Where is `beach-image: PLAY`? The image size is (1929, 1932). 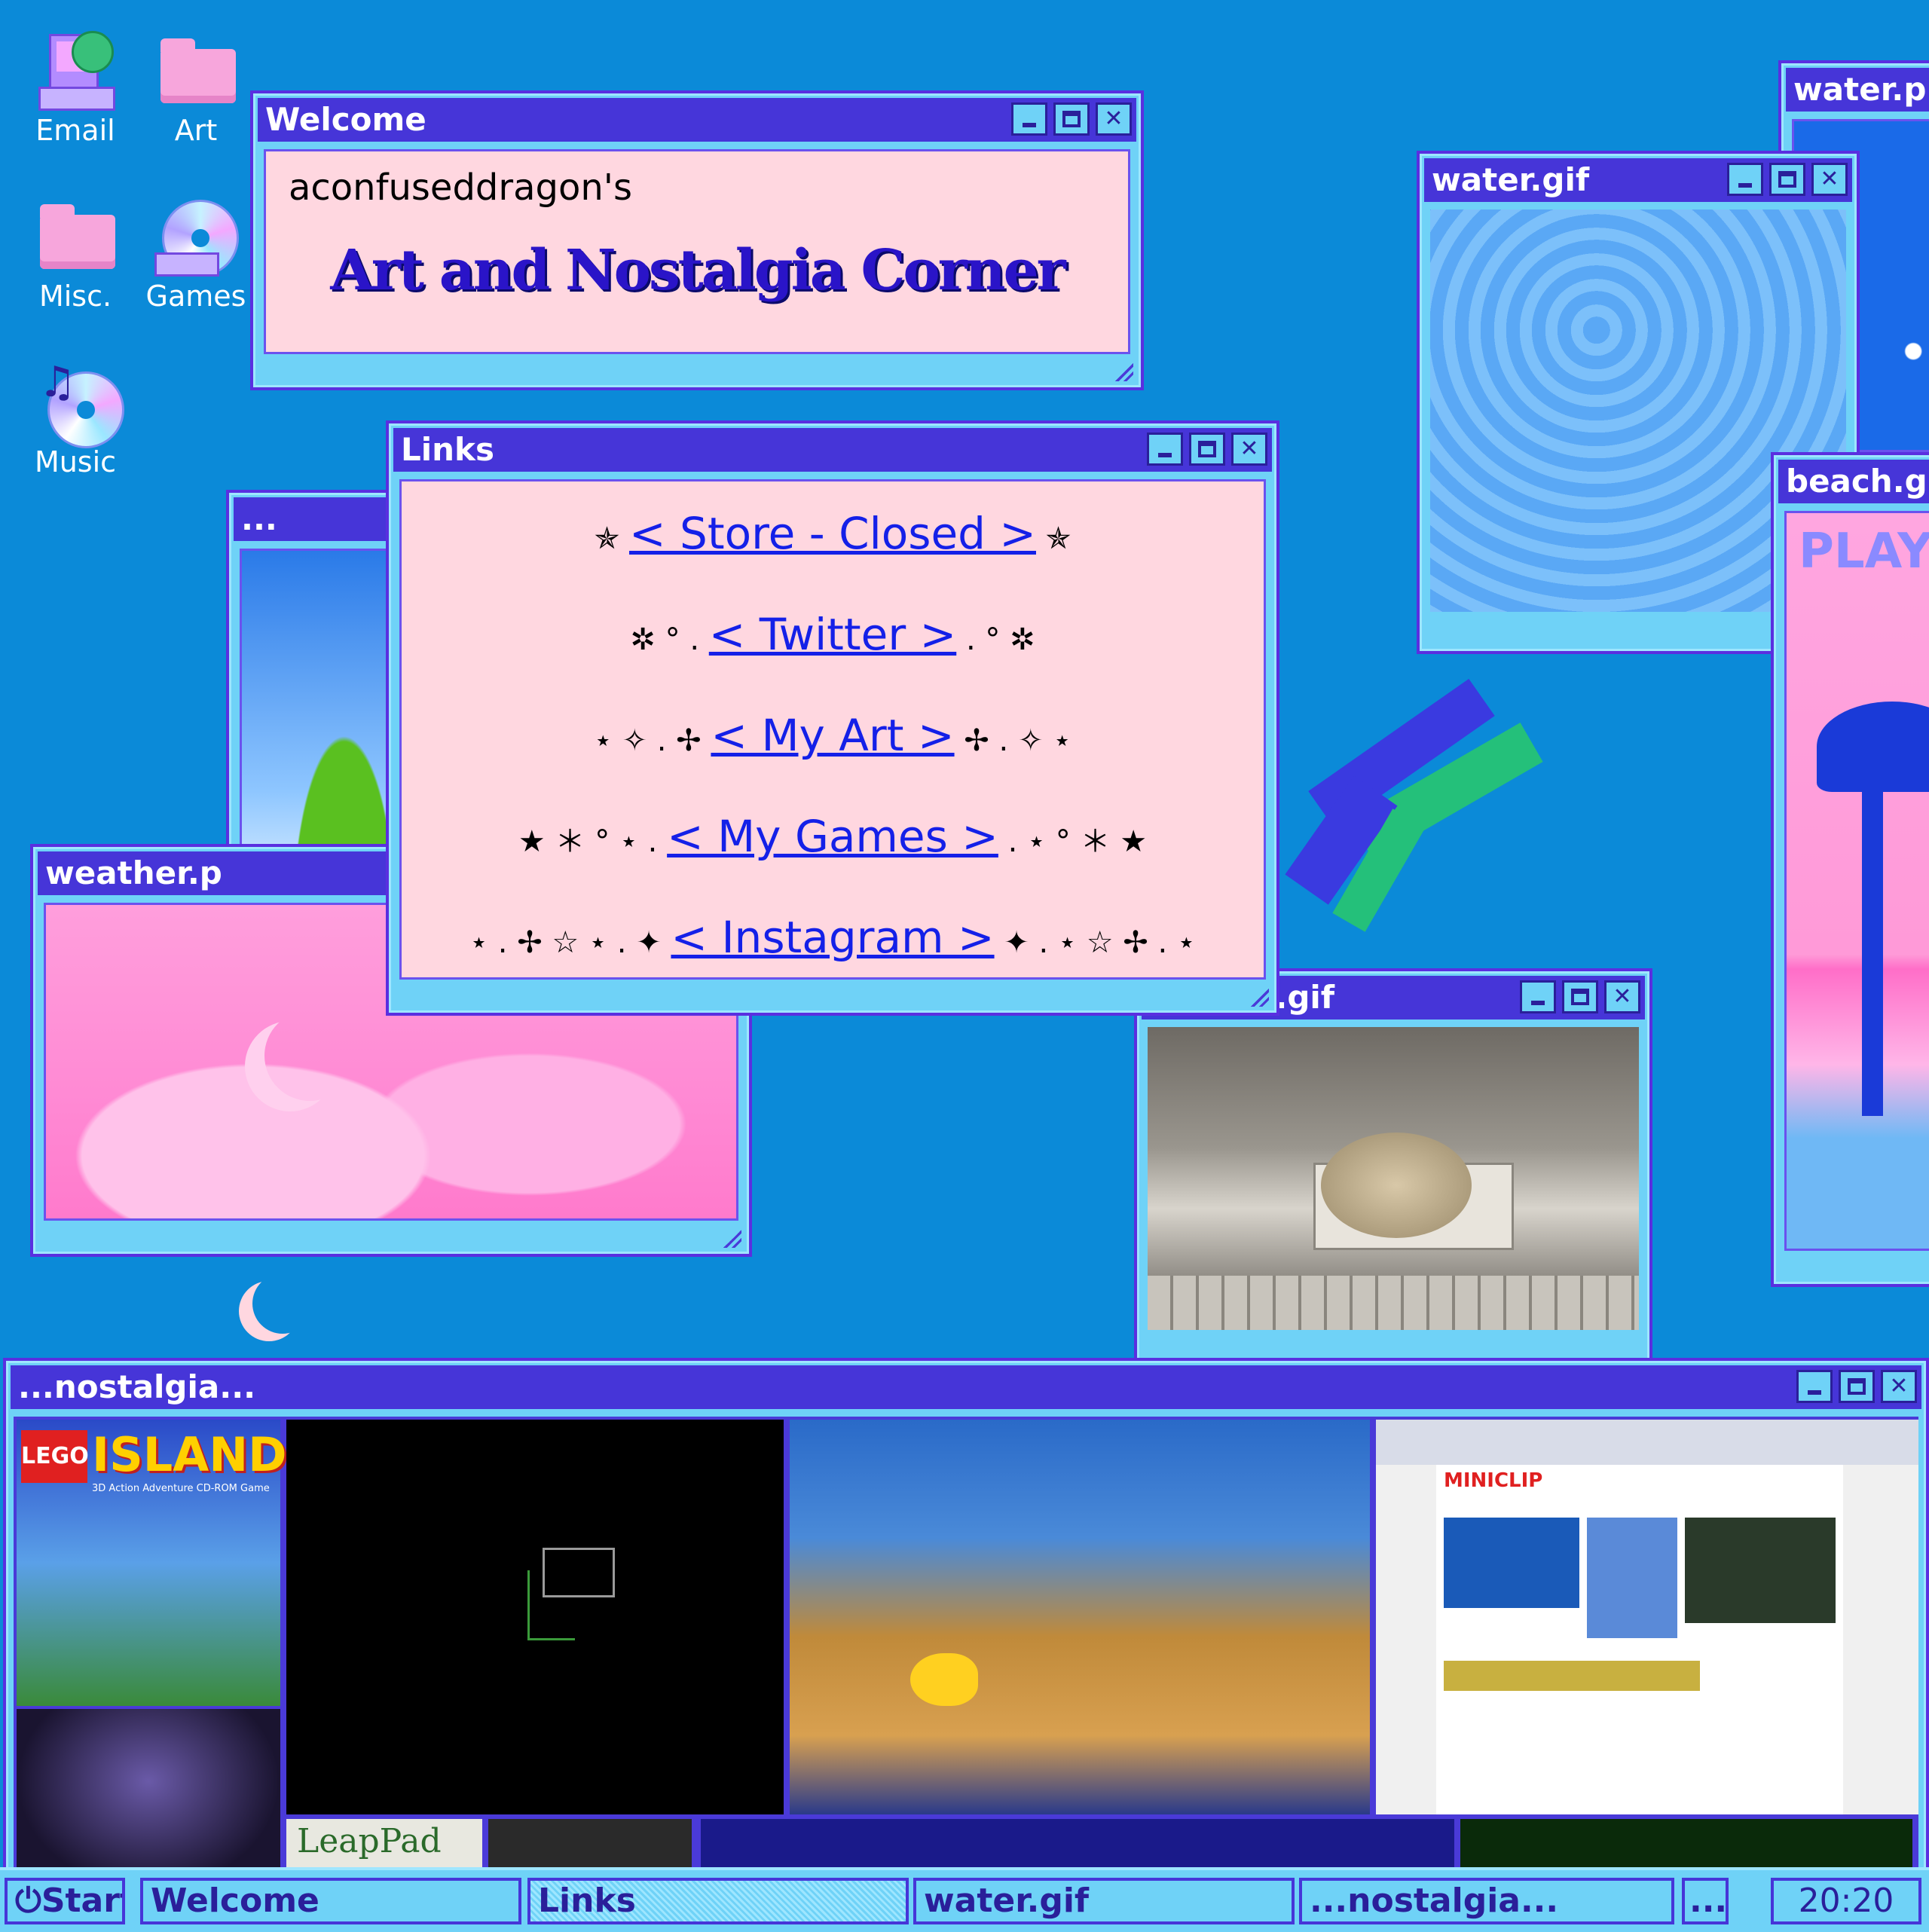 beach-image: PLAY is located at coordinates (1857, 881).